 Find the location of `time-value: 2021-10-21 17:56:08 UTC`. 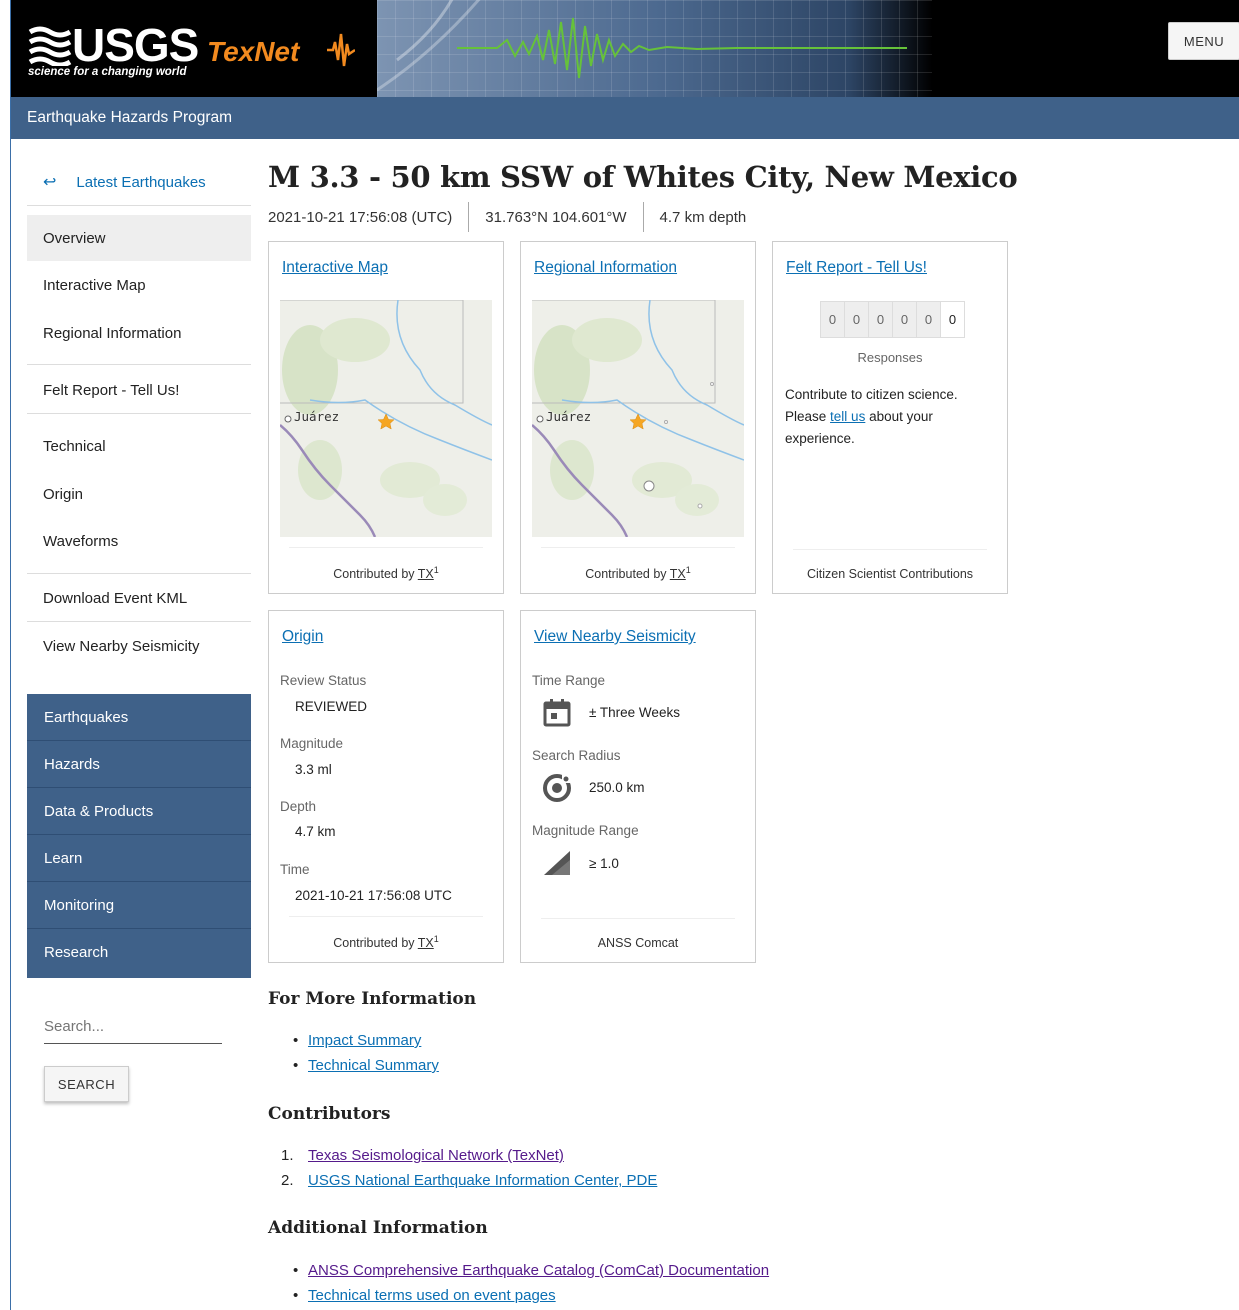

time-value: 2021-10-21 17:56:08 UTC is located at coordinates (373, 895).